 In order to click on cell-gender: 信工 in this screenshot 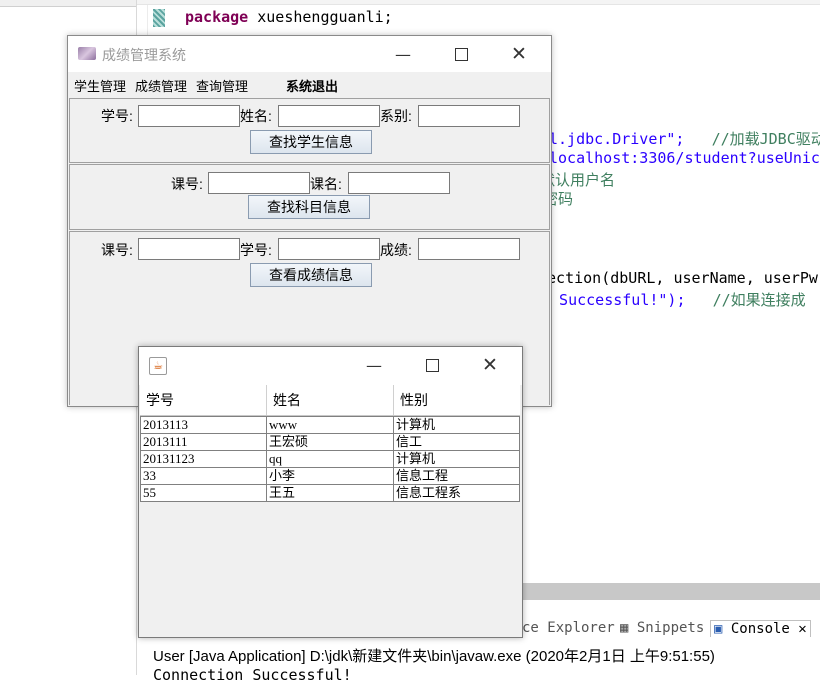, I will do `click(457, 442)`.